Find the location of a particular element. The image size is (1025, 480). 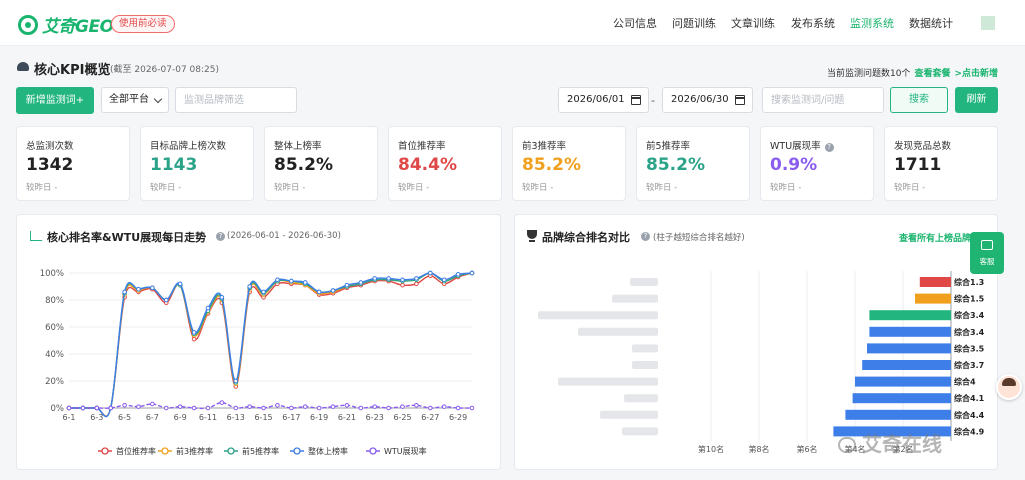

must-read-badge: 使用前必读 is located at coordinates (143, 24).